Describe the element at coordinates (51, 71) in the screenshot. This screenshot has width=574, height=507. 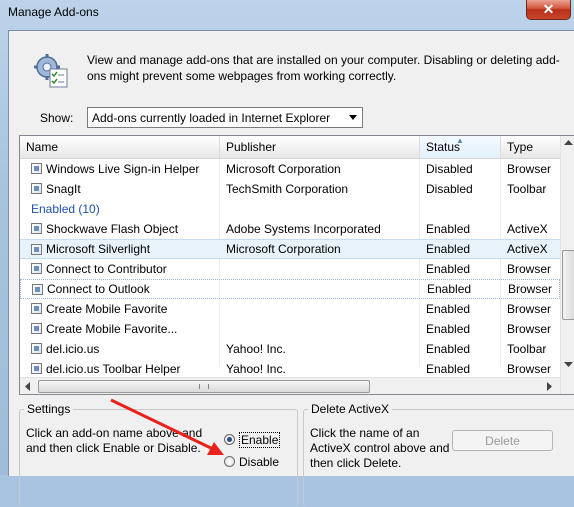
I see `addons-gear-icon` at that location.